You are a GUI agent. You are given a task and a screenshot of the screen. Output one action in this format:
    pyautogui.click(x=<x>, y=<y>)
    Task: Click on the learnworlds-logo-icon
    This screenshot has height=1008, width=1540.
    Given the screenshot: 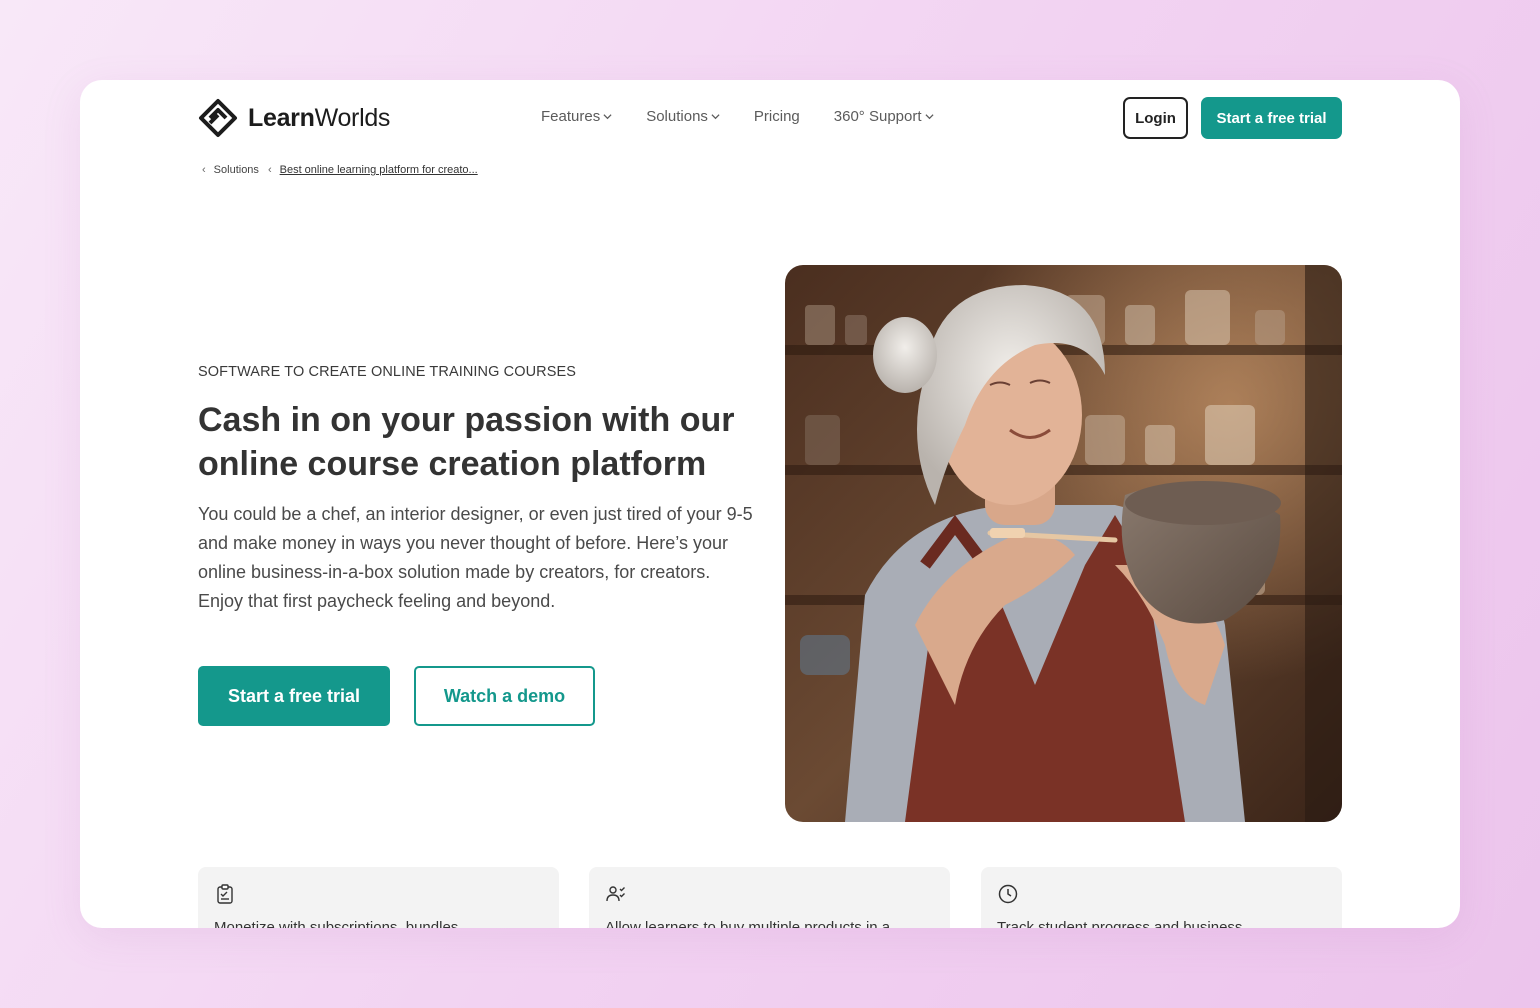 What is the action you would take?
    pyautogui.click(x=218, y=118)
    